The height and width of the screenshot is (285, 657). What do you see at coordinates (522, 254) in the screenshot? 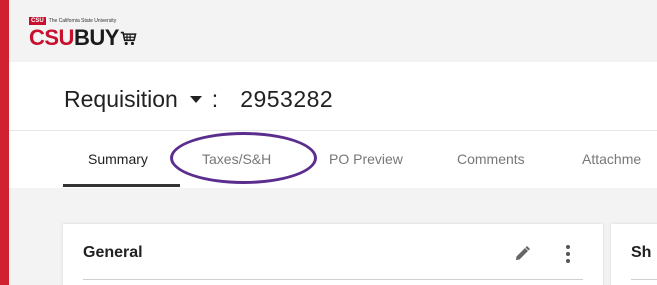
I see `pencil-icon` at bounding box center [522, 254].